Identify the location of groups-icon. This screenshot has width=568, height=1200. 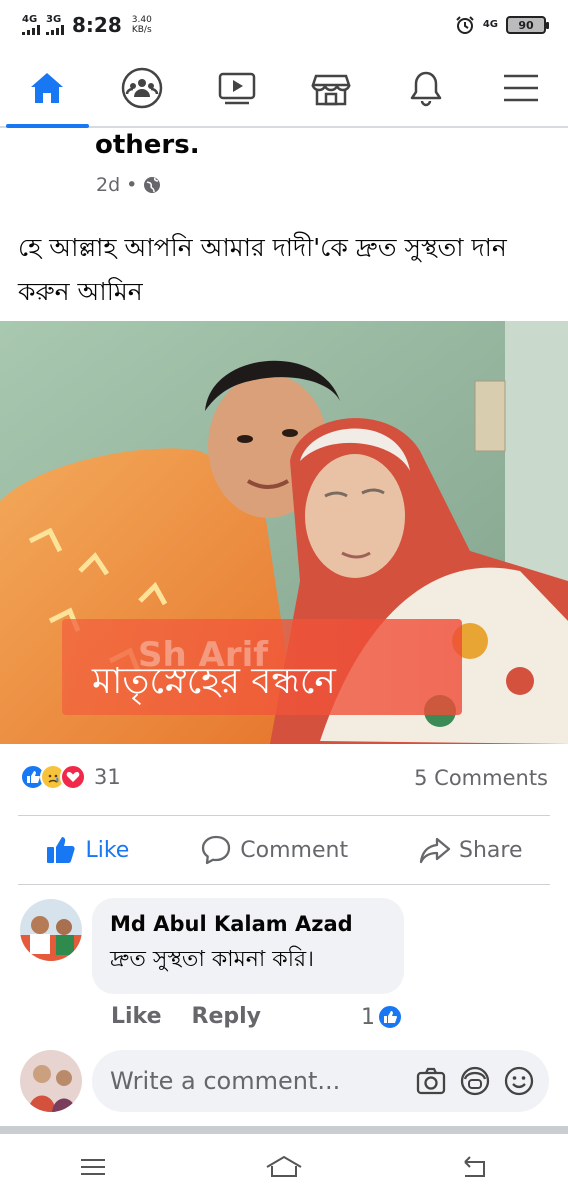
(142, 88).